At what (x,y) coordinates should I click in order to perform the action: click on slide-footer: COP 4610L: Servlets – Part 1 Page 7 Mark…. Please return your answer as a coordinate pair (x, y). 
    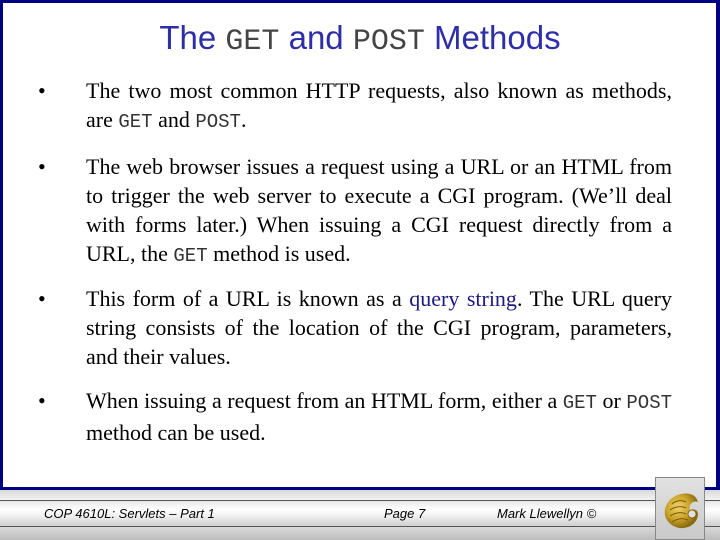
    Looking at the image, I should click on (360, 515).